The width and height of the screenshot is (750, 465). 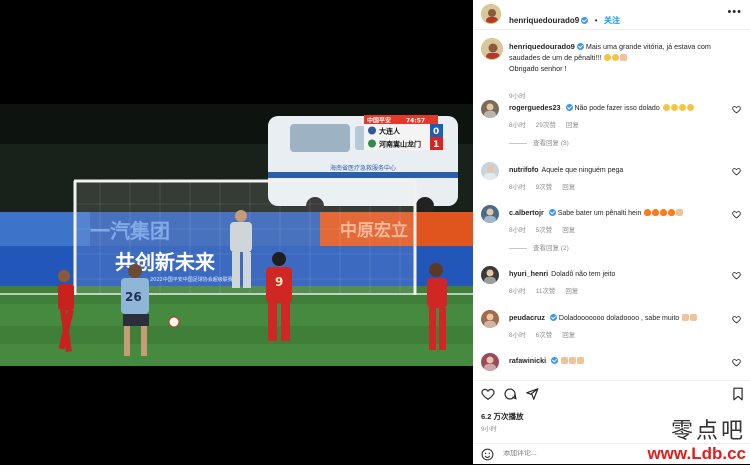 What do you see at coordinates (489, 429) in the screenshot?
I see `post-time: 9小时` at bounding box center [489, 429].